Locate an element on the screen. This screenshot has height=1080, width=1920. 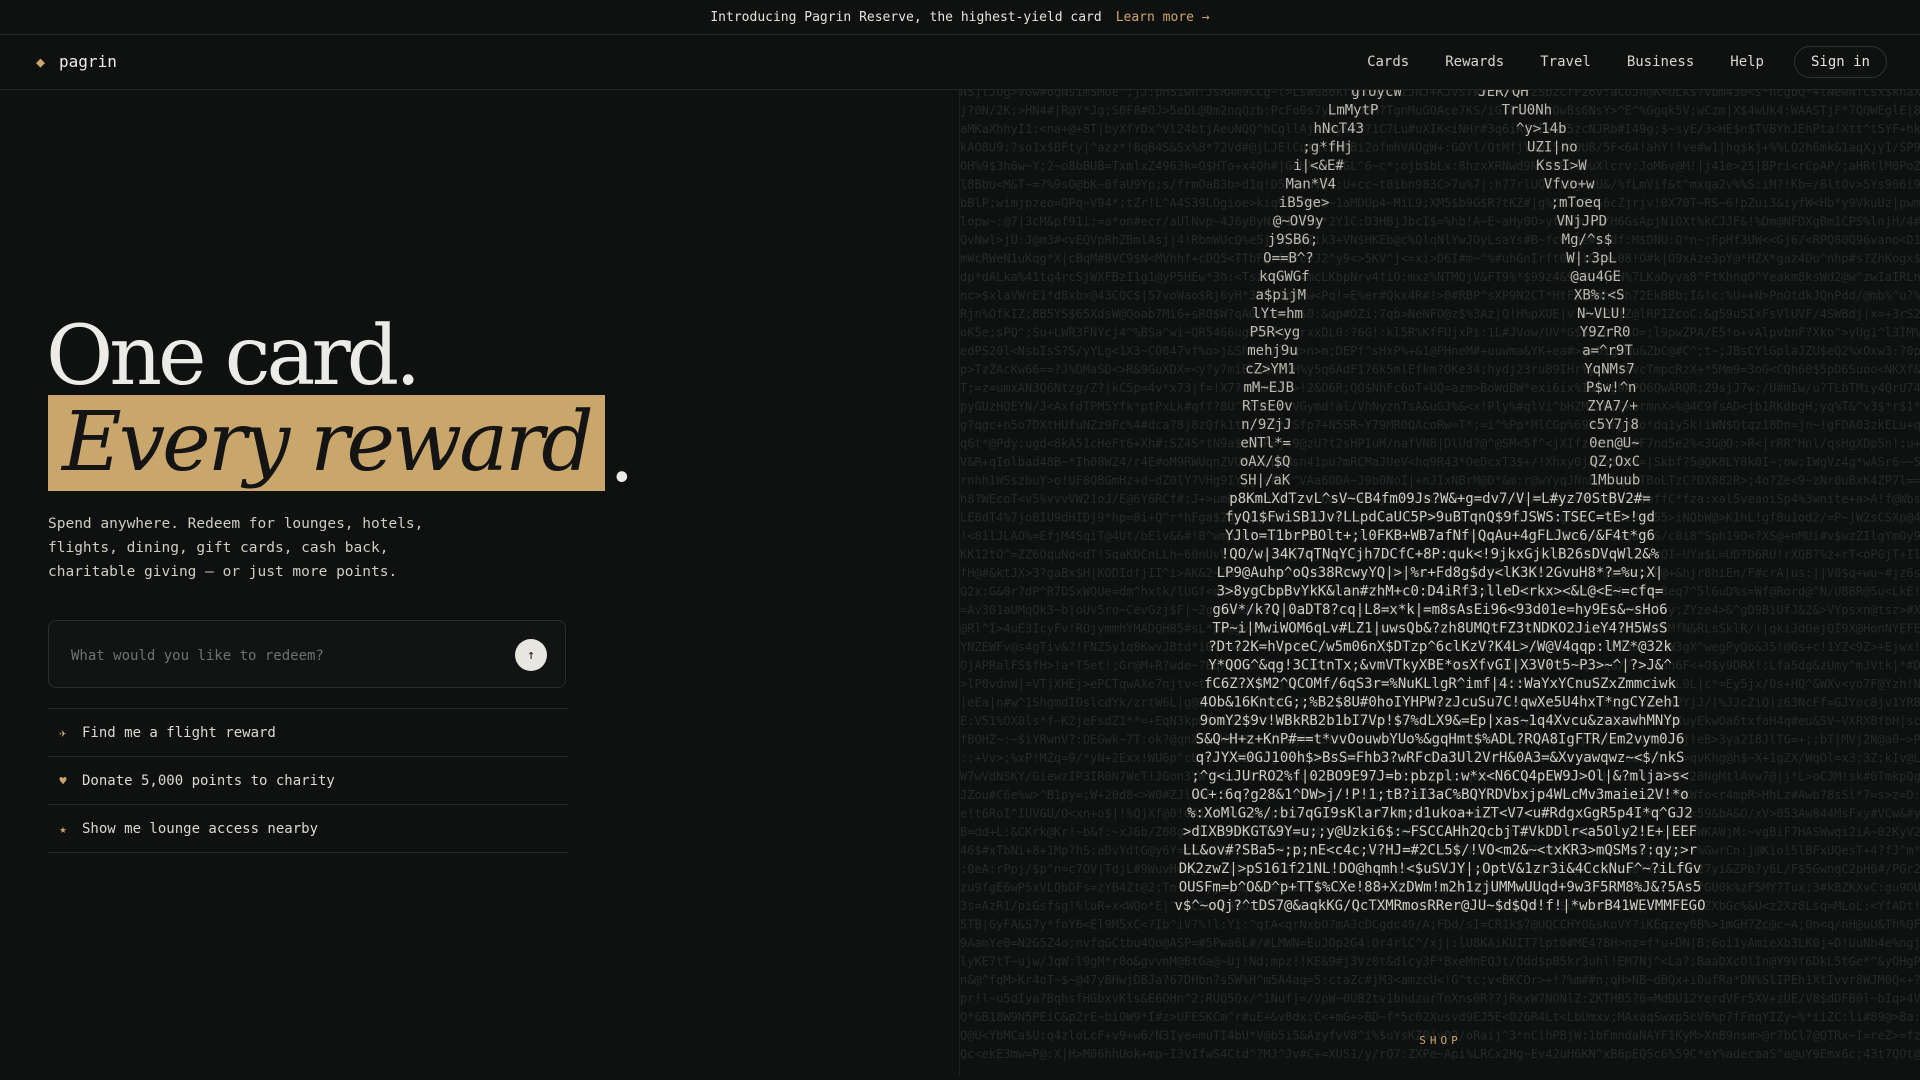
hero-period: . is located at coordinates (621, 454).